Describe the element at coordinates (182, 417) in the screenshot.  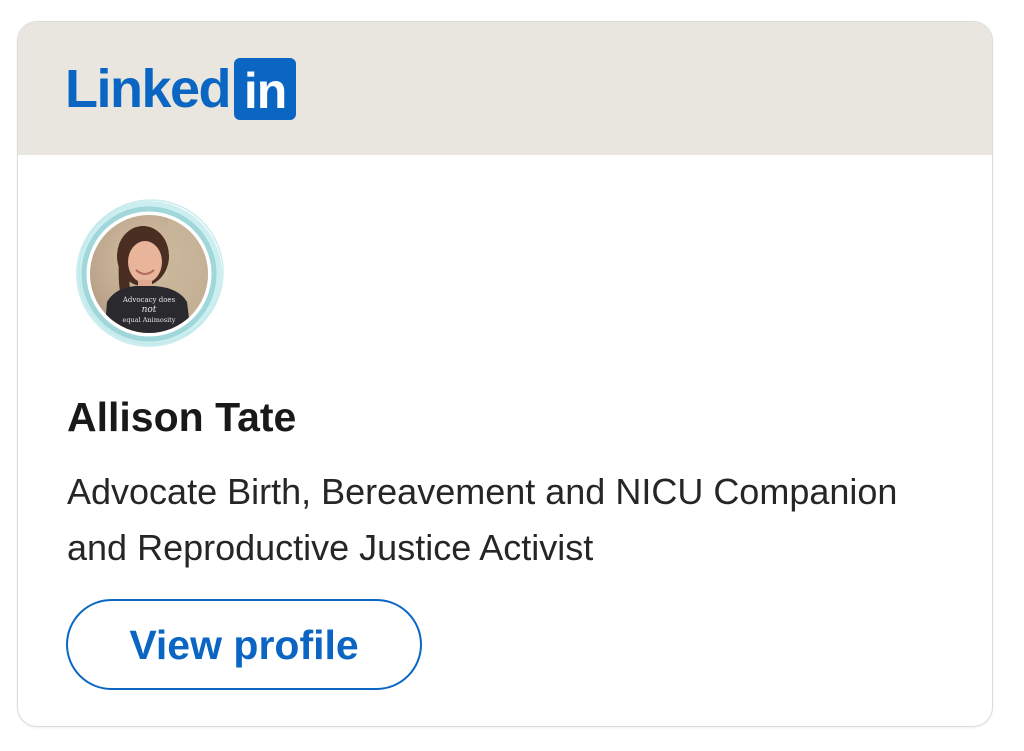
I see `profile-name: Allison Tate` at that location.